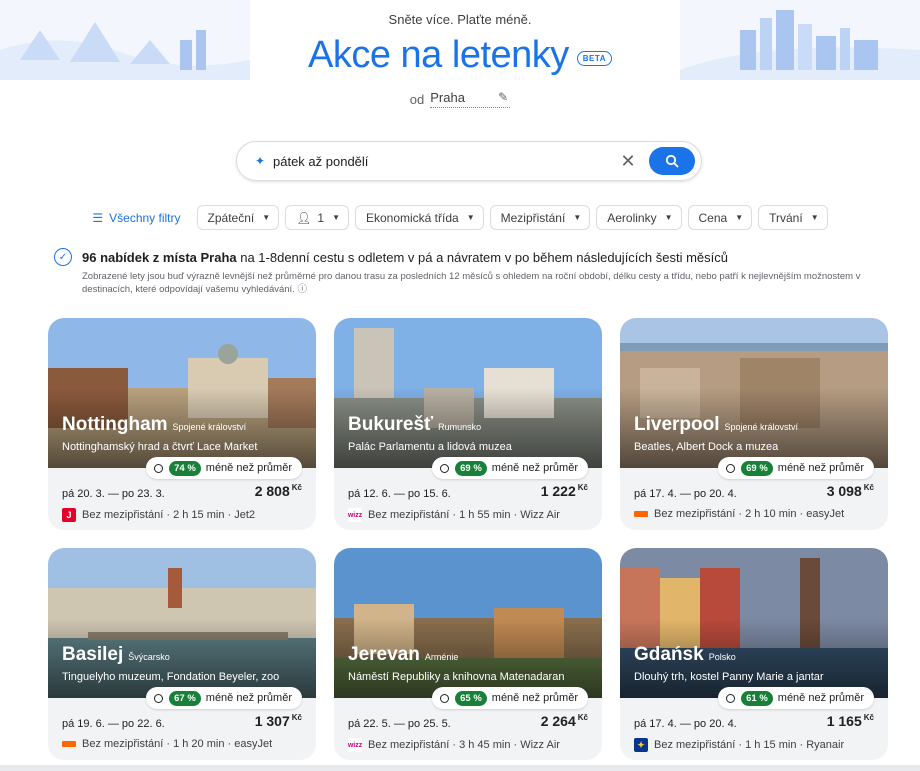  I want to click on price-value: 3 098, so click(844, 491).